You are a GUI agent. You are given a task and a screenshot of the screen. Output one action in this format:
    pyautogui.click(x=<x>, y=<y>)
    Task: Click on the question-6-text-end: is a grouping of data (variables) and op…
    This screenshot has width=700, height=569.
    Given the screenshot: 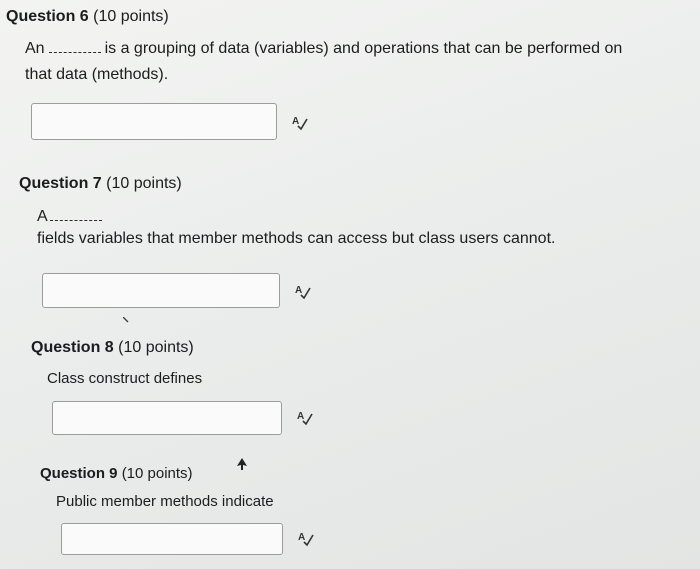 What is the action you would take?
    pyautogui.click(x=363, y=48)
    